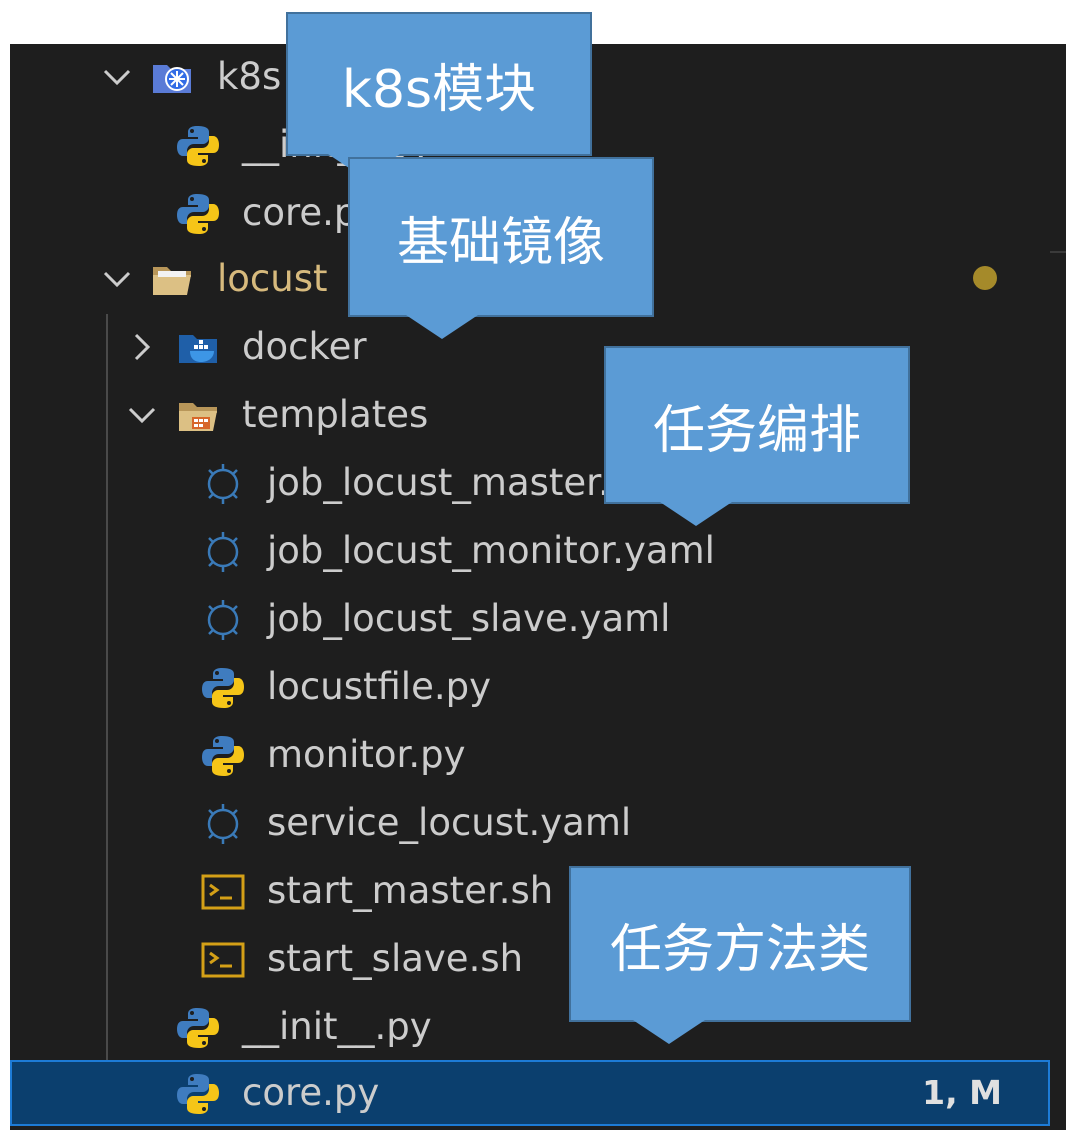 Image resolution: width=1080 pixels, height=1140 pixels. What do you see at coordinates (304, 346) in the screenshot?
I see `tree-item-label: docker` at bounding box center [304, 346].